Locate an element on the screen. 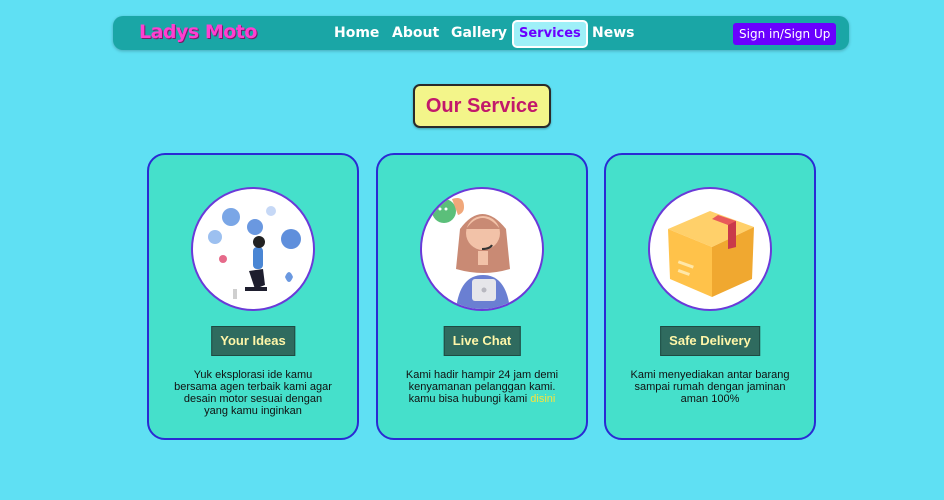 This screenshot has width=944, height=500. contact-link: disini is located at coordinates (542, 399).